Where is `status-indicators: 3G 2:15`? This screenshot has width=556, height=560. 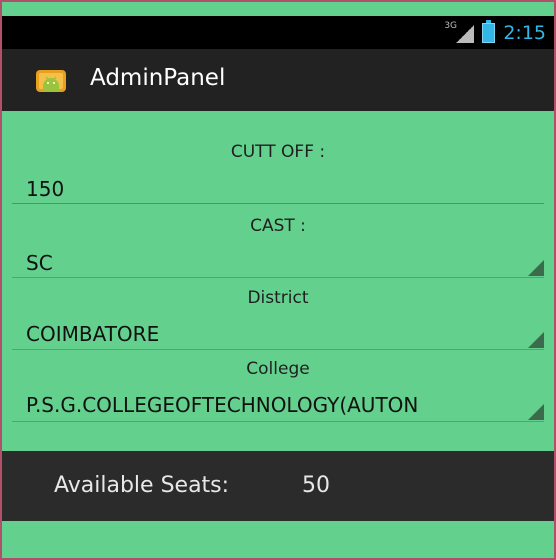
status-indicators: 3G 2:15 is located at coordinates (495, 32).